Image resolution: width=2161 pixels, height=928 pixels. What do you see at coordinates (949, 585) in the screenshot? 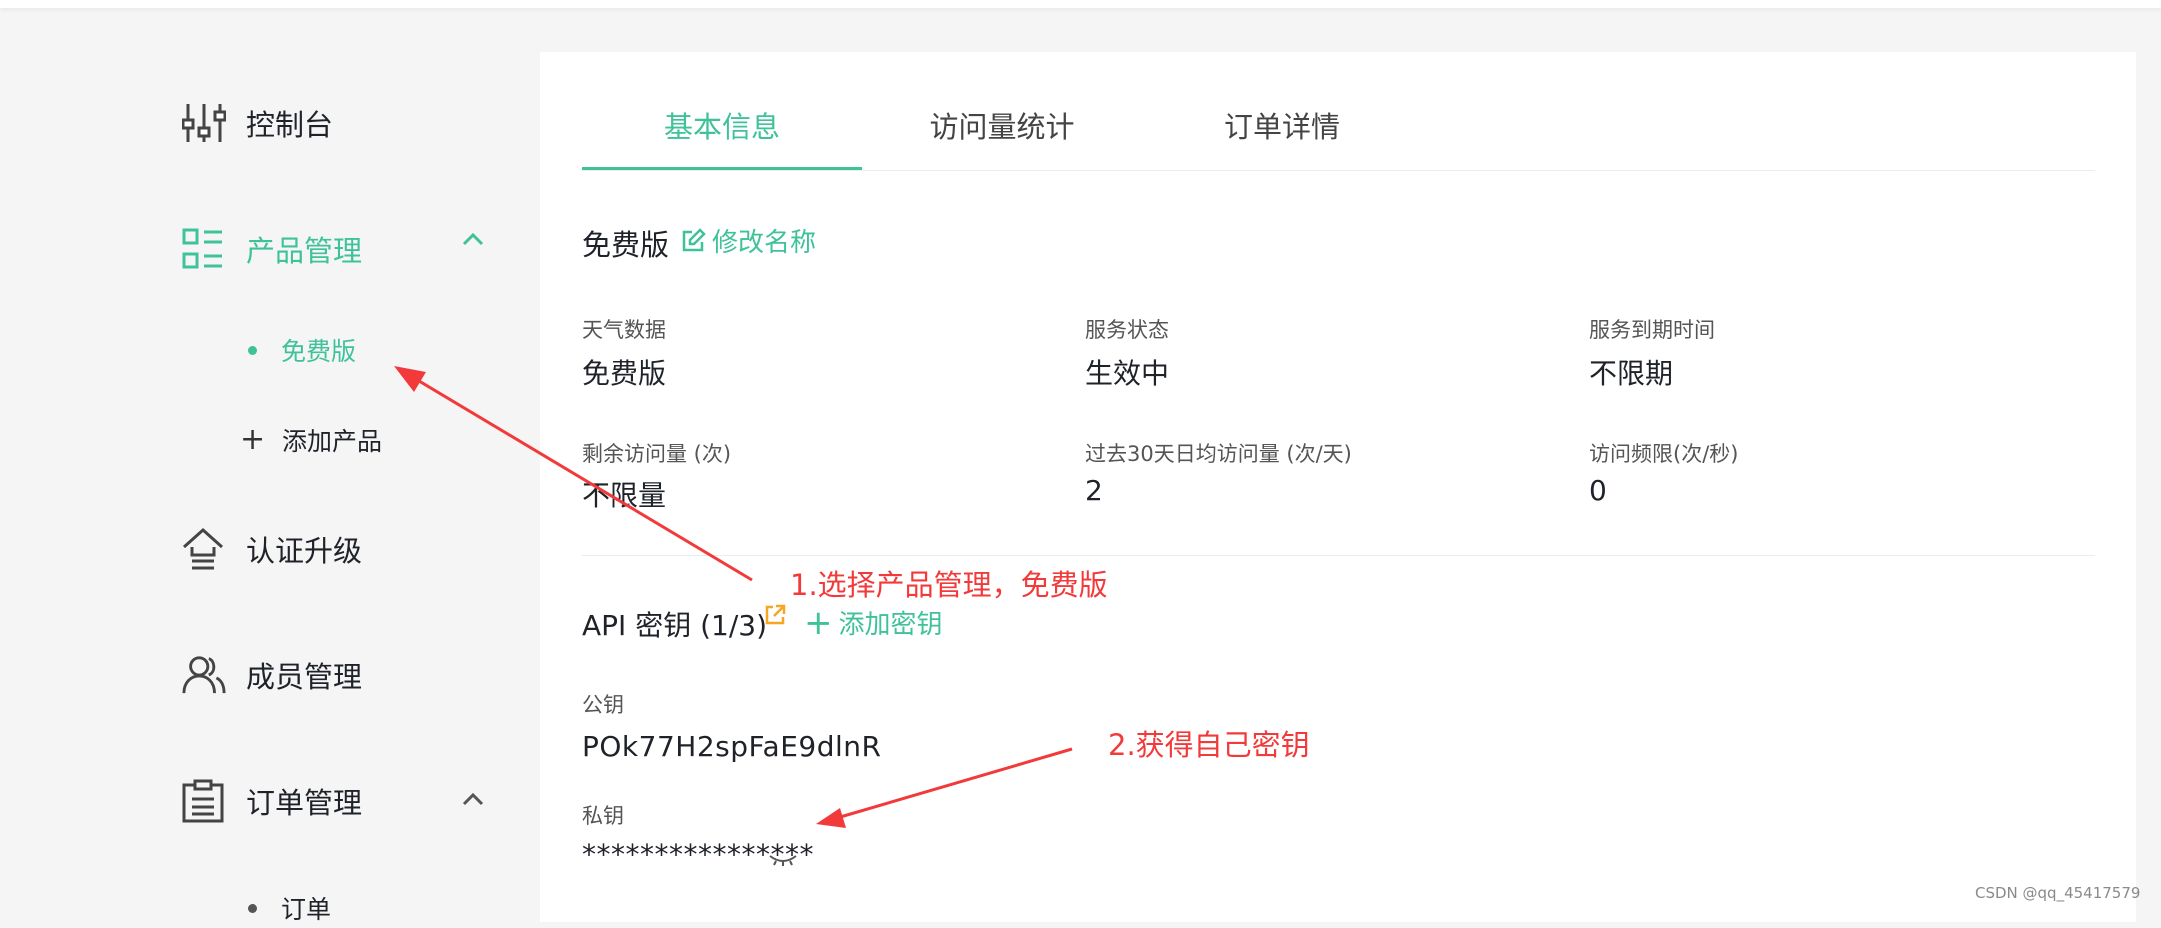
I see `annotation-step1: 1.选择产品管理，免费版` at bounding box center [949, 585].